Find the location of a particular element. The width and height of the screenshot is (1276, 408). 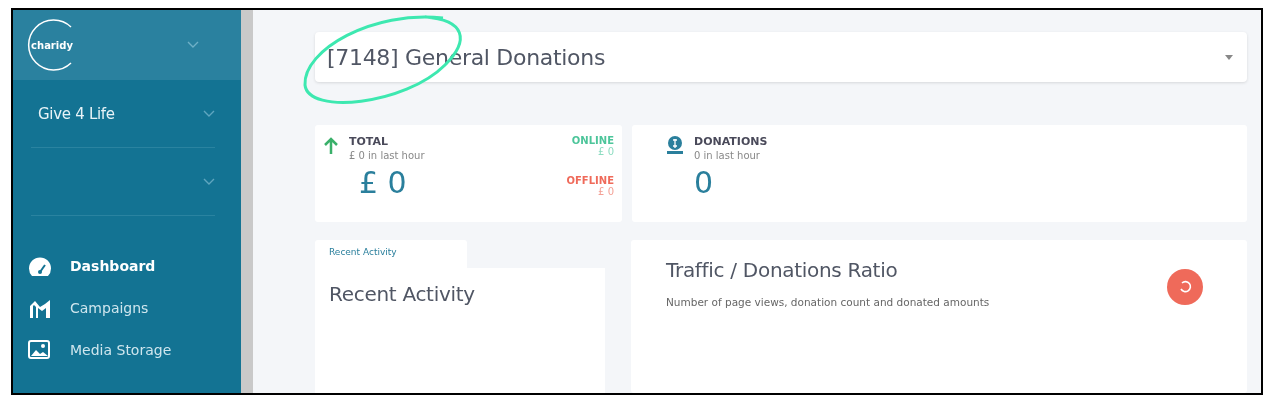

card-subtitle: 0 in last hour is located at coordinates (727, 155).